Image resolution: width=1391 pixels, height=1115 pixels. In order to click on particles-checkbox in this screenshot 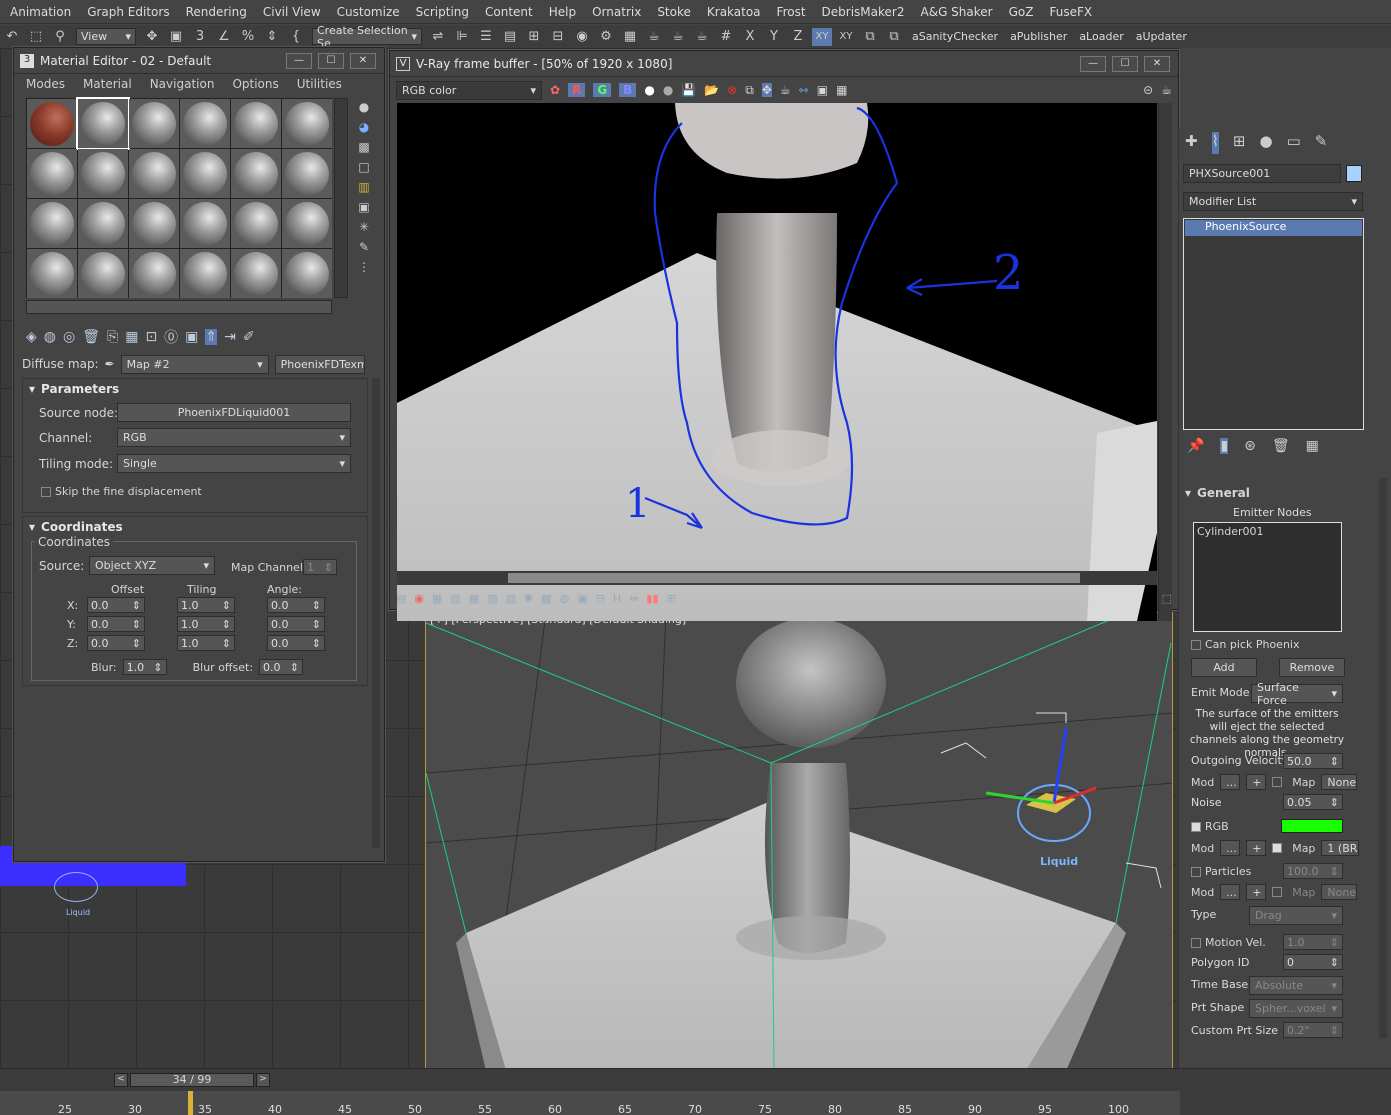, I will do `click(1196, 872)`.